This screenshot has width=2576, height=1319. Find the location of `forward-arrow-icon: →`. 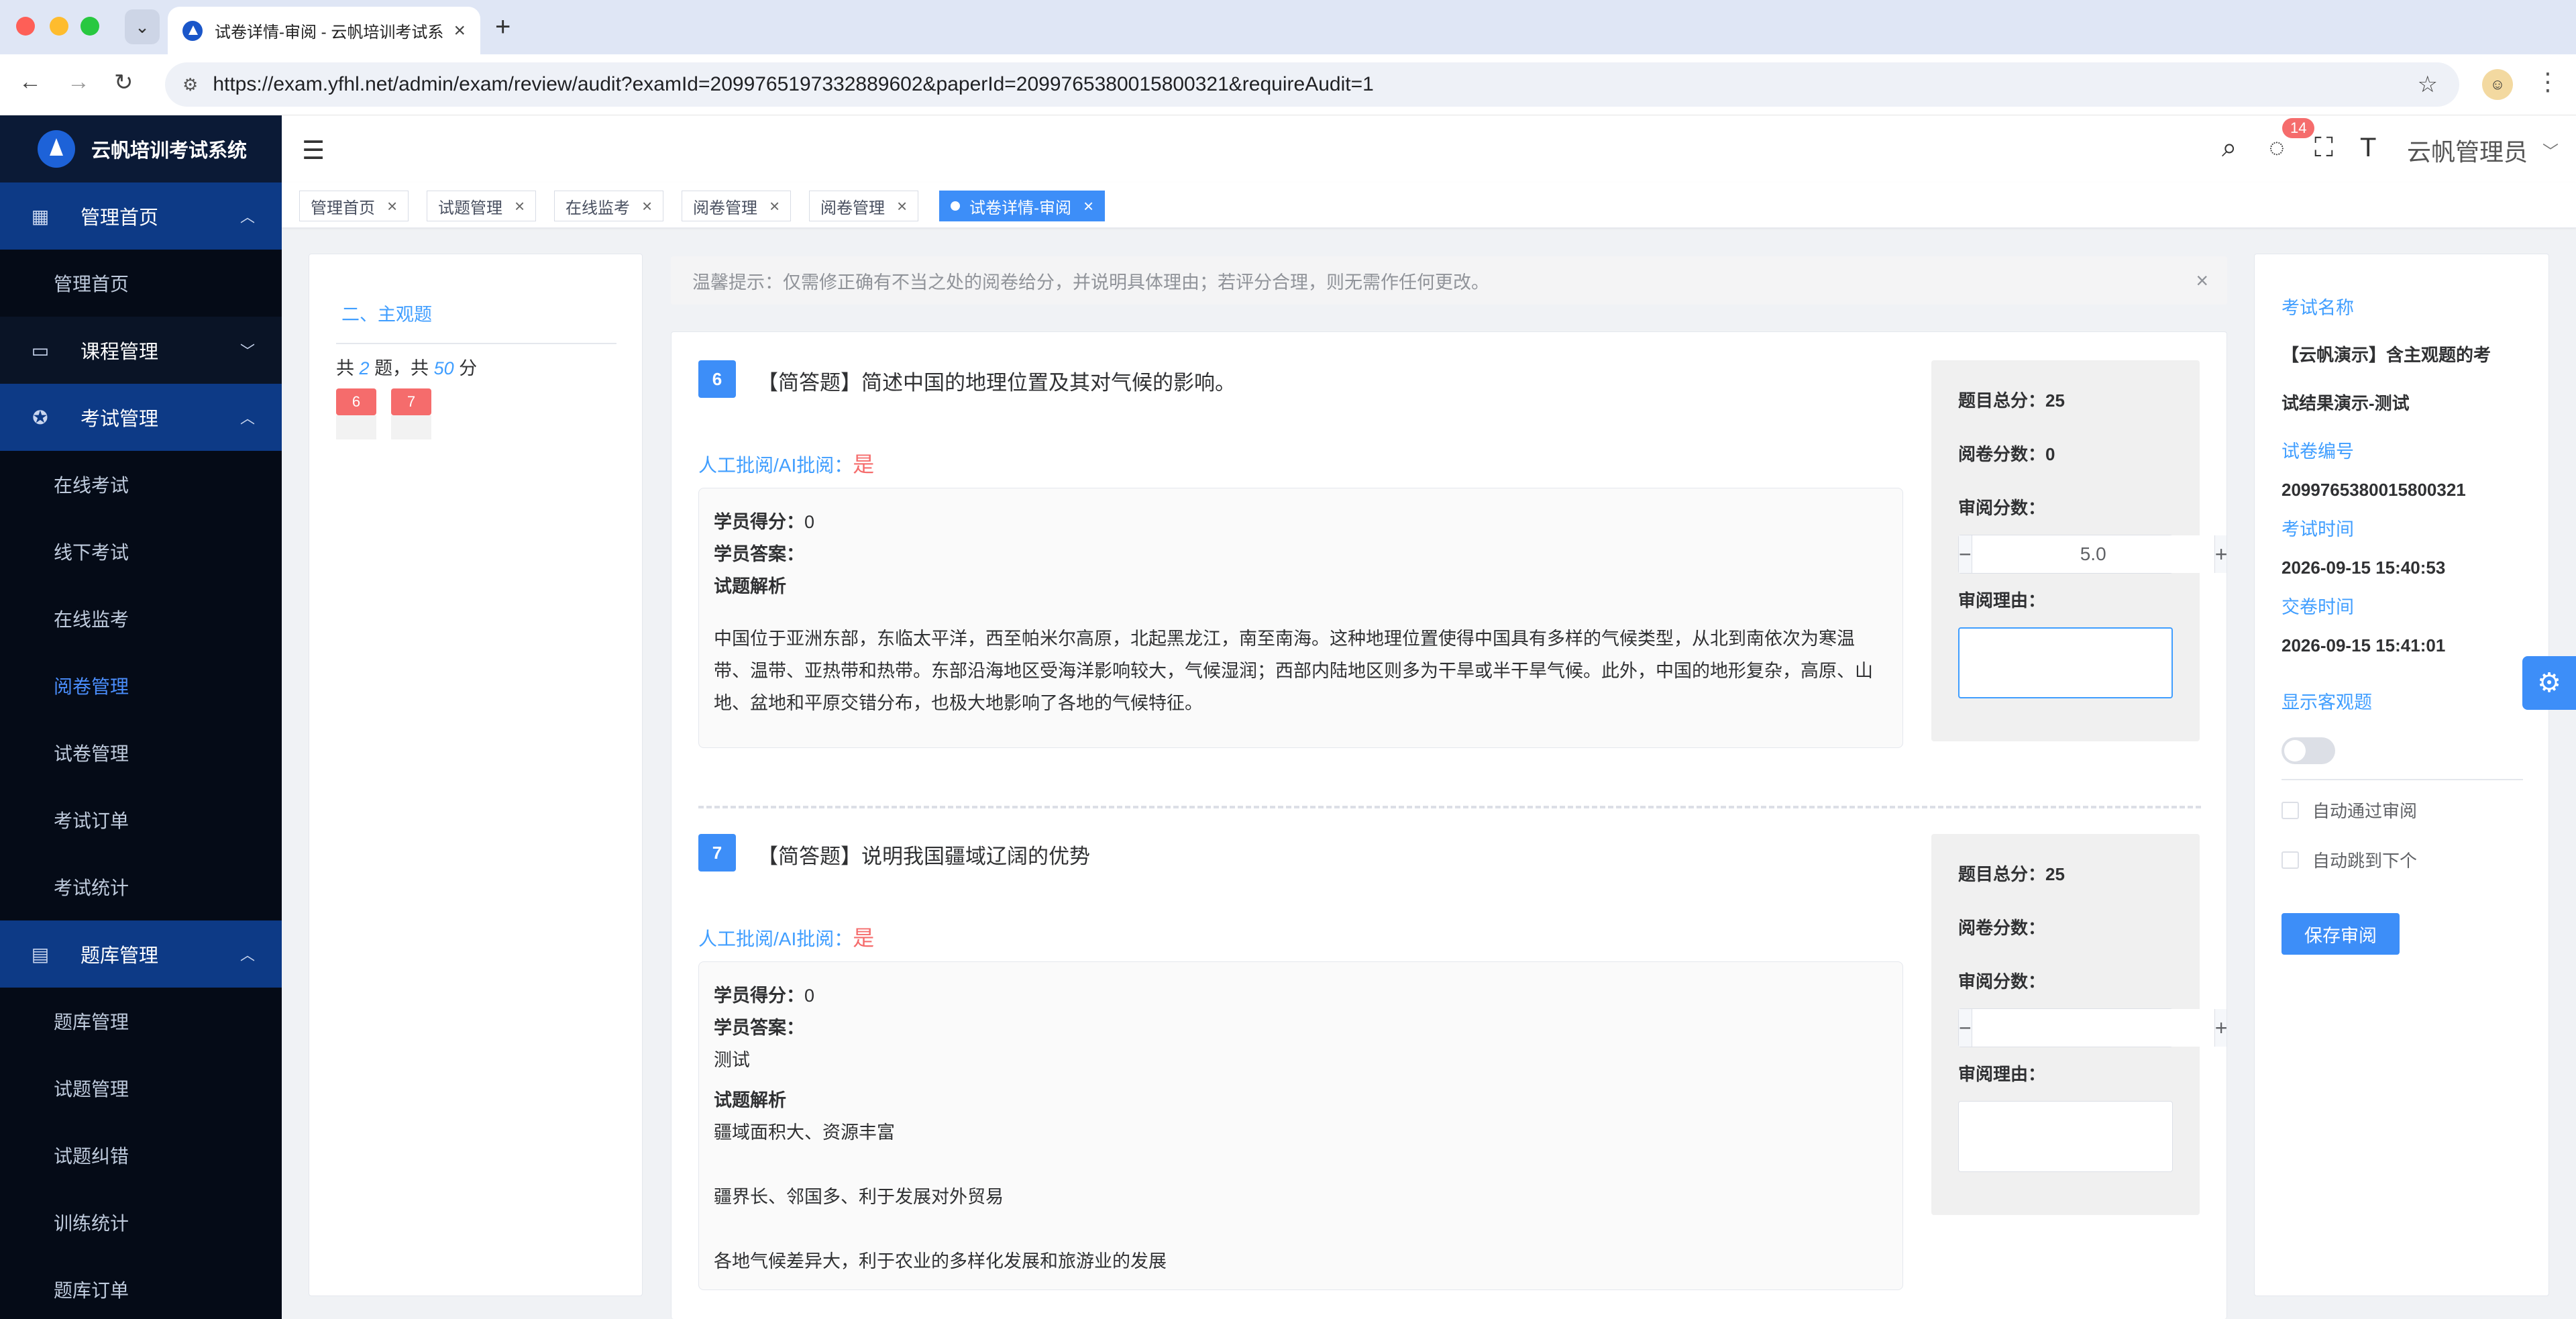

forward-arrow-icon: → is located at coordinates (78, 82).